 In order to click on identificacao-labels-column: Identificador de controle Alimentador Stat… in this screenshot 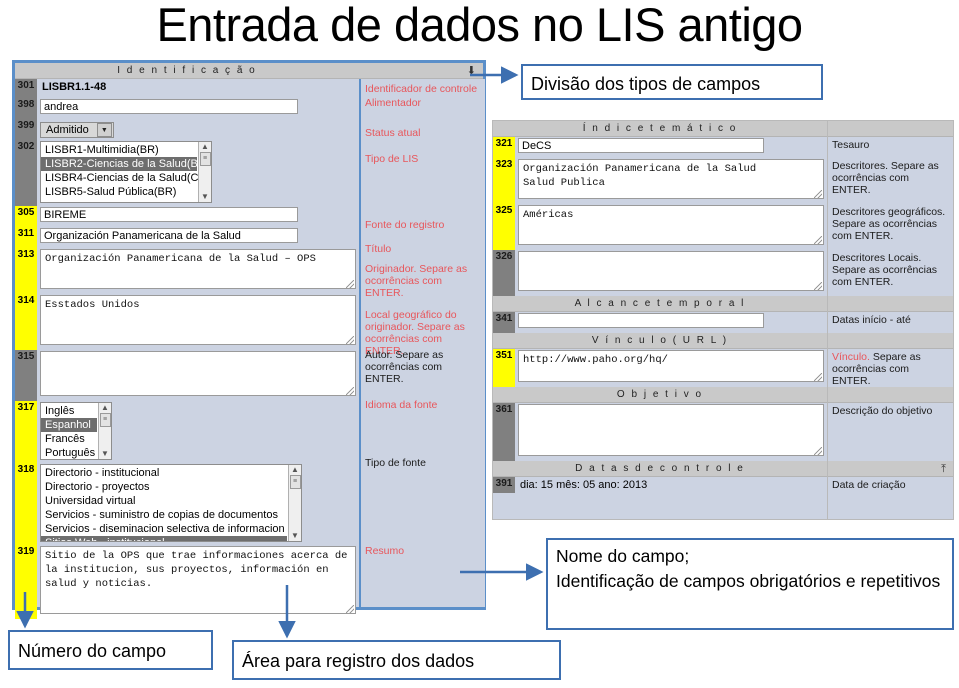, I will do `click(422, 343)`.